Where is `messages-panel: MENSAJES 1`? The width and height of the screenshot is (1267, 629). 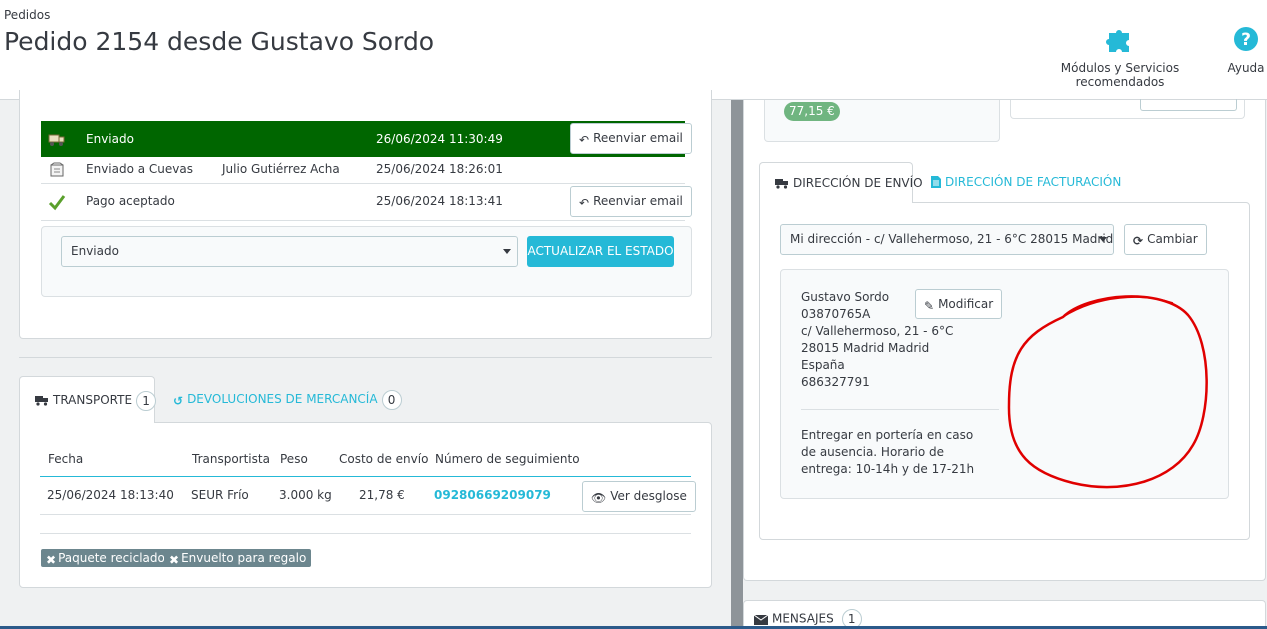
messages-panel: MENSAJES 1 is located at coordinates (1004, 614).